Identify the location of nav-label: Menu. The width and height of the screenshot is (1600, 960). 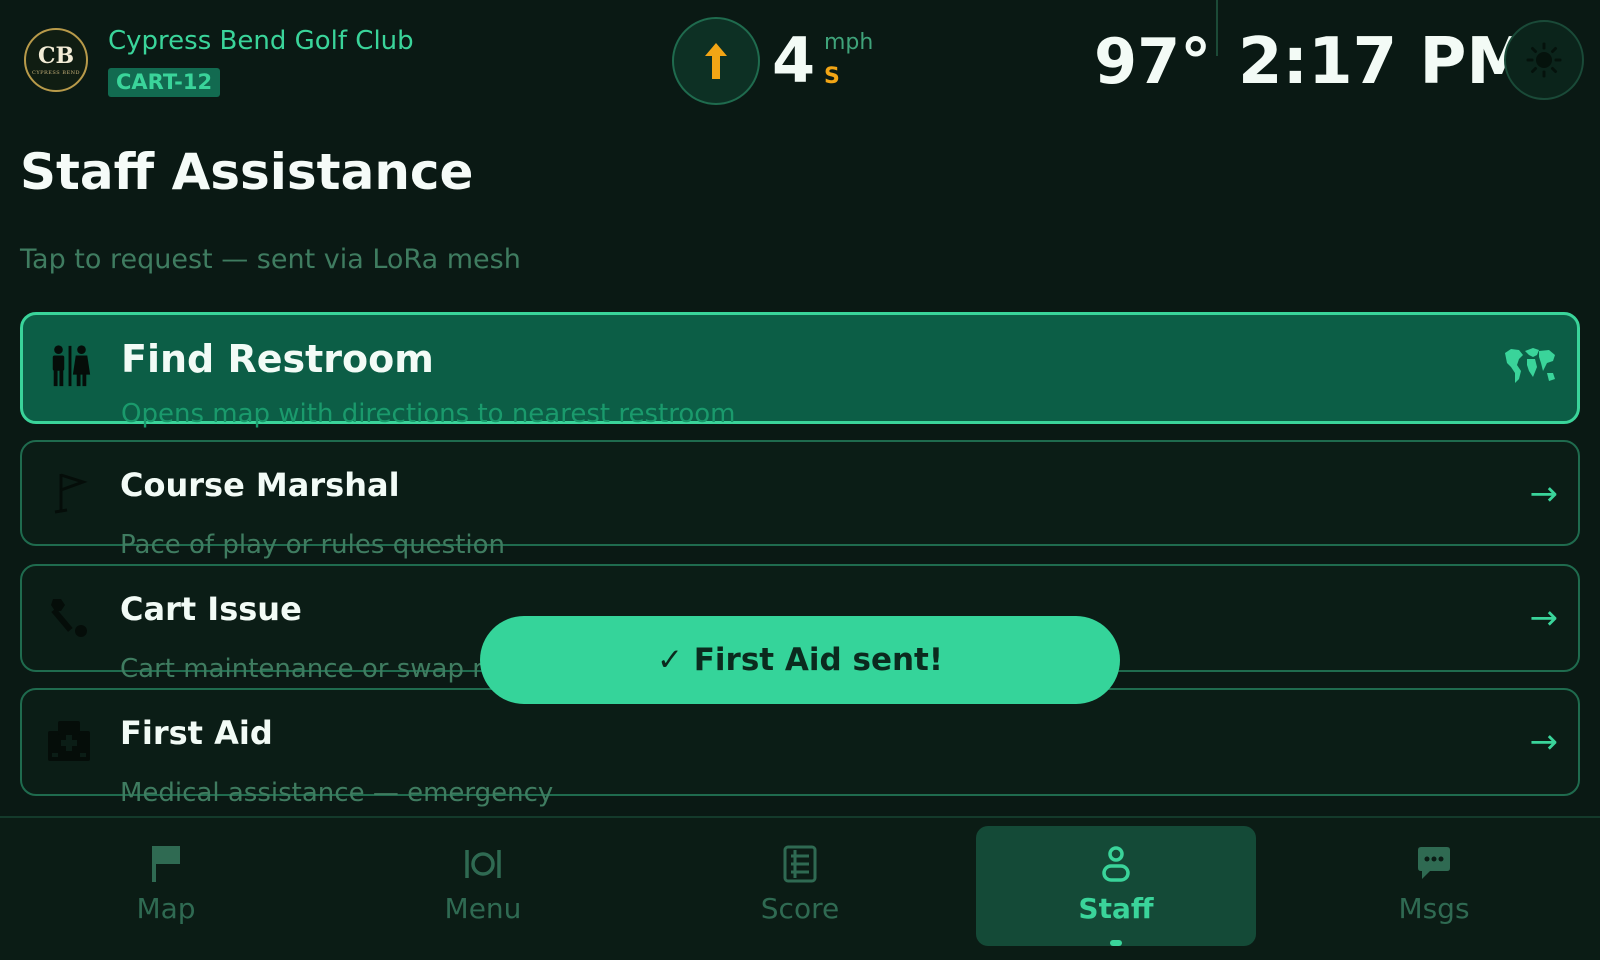
(483, 908).